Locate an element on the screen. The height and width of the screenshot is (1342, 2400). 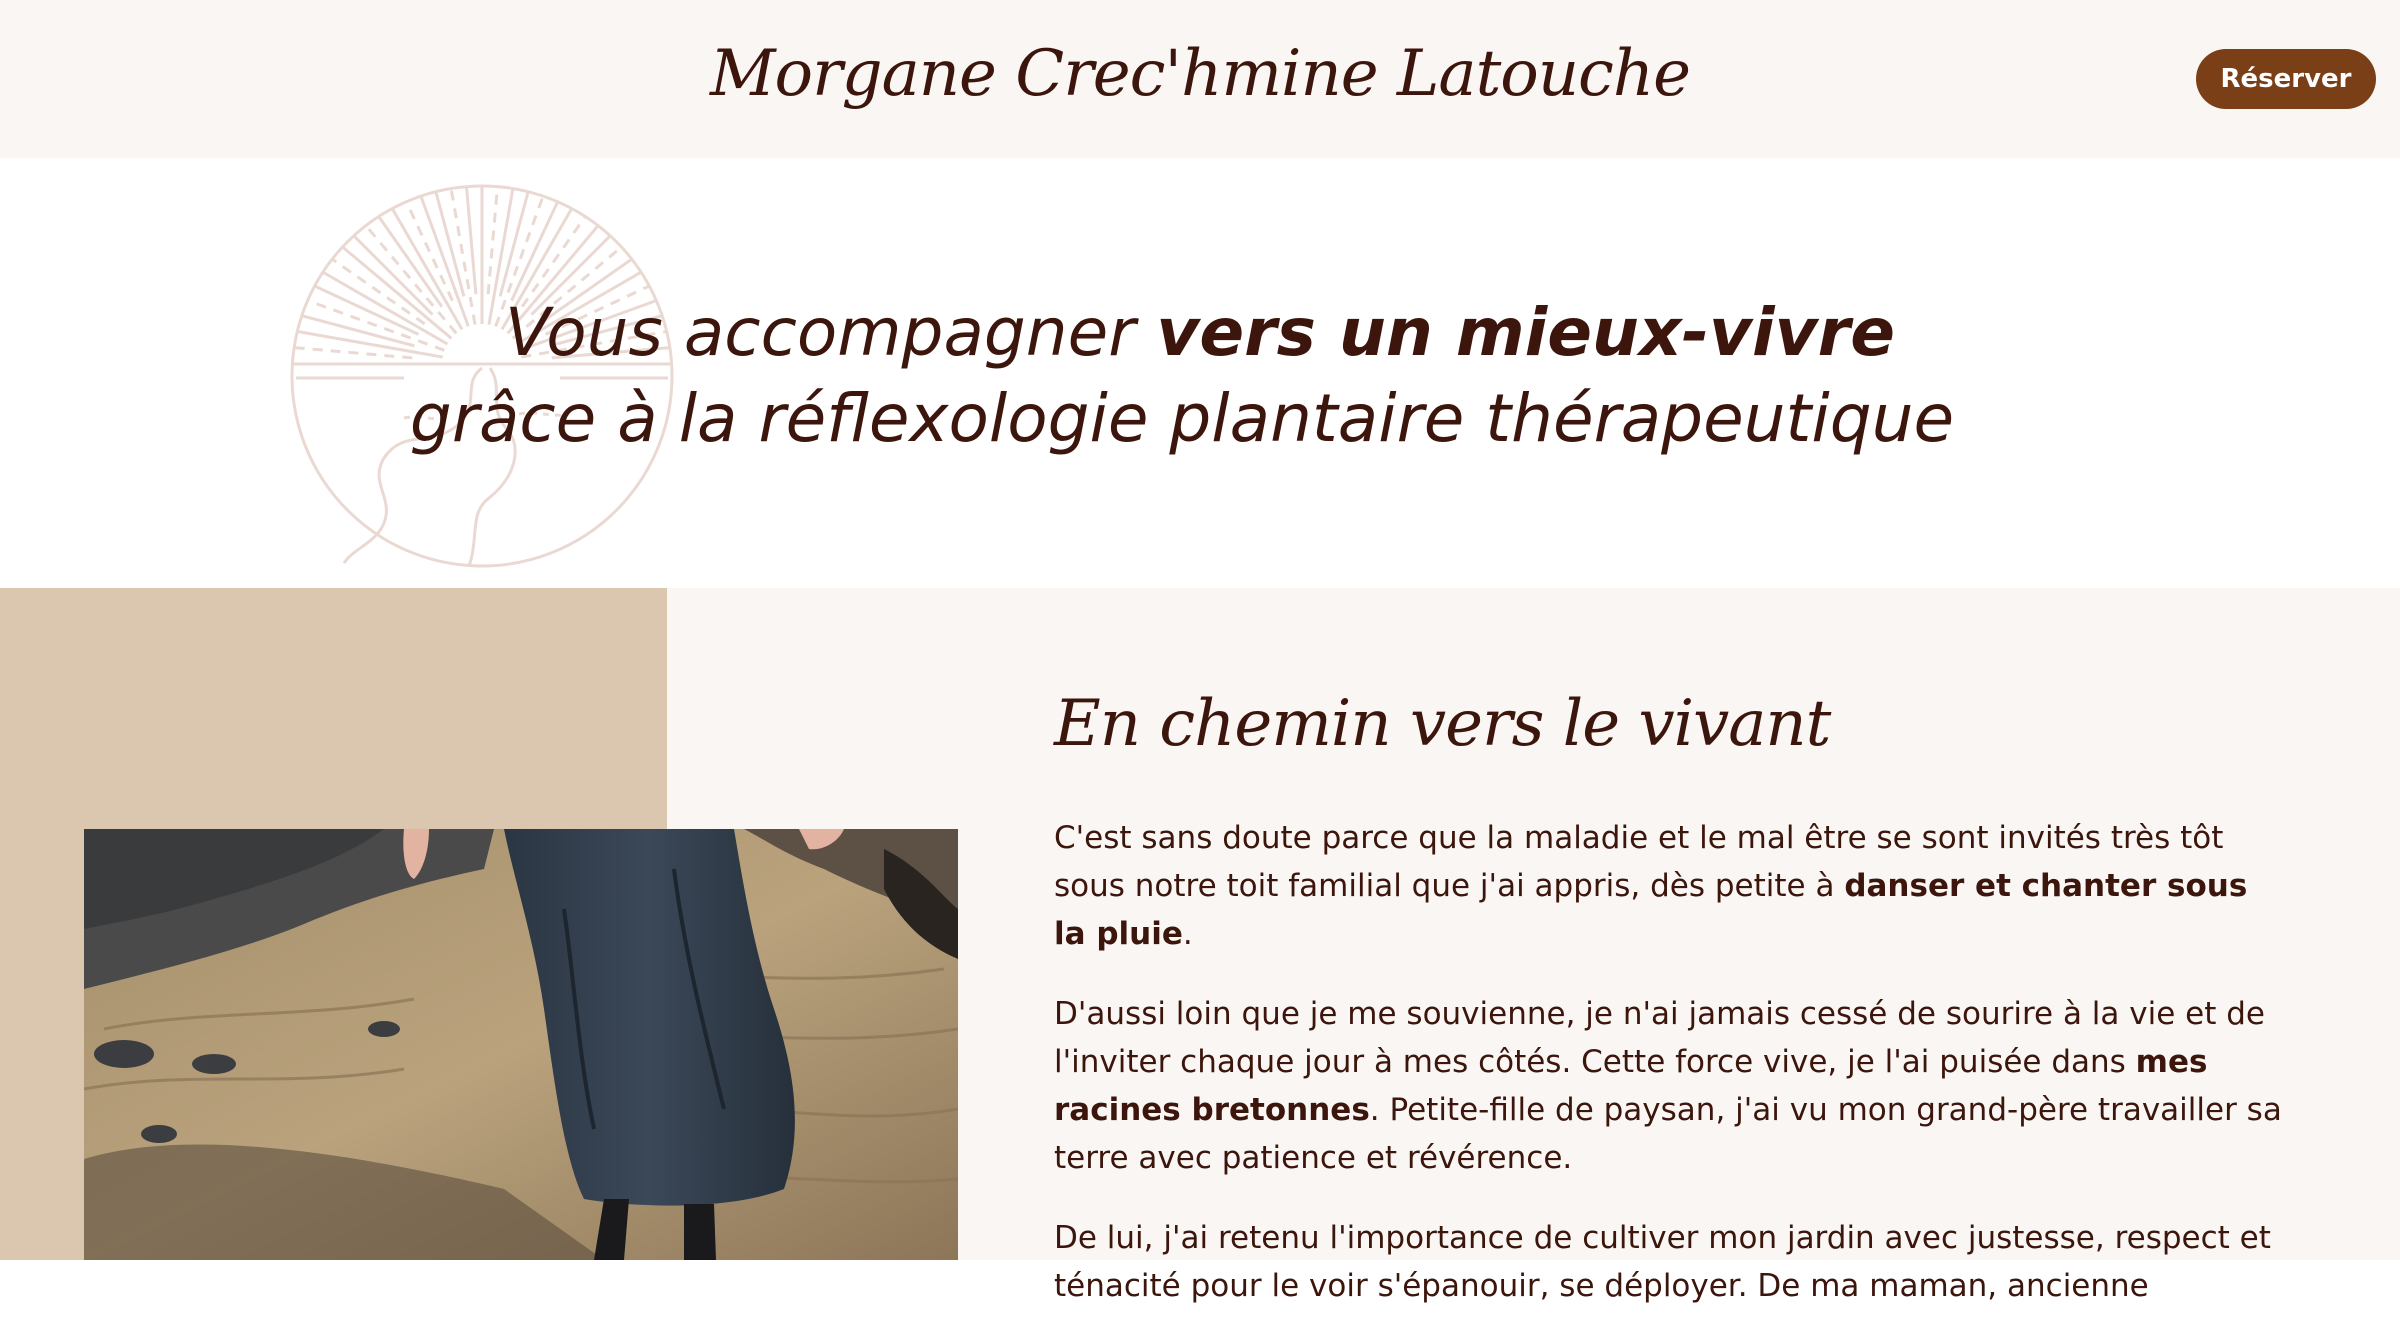
hero-title-part1: Vous accompagner is located at coordinates (831, 332).